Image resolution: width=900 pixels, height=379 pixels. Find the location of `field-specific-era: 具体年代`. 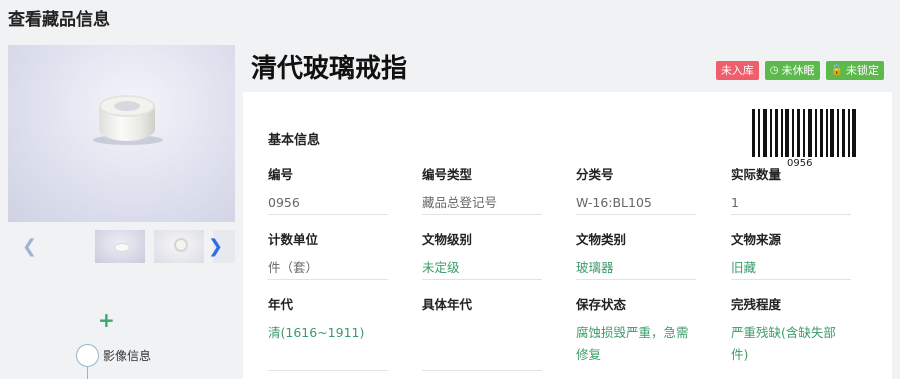

field-specific-era: 具体年代 is located at coordinates (482, 332).